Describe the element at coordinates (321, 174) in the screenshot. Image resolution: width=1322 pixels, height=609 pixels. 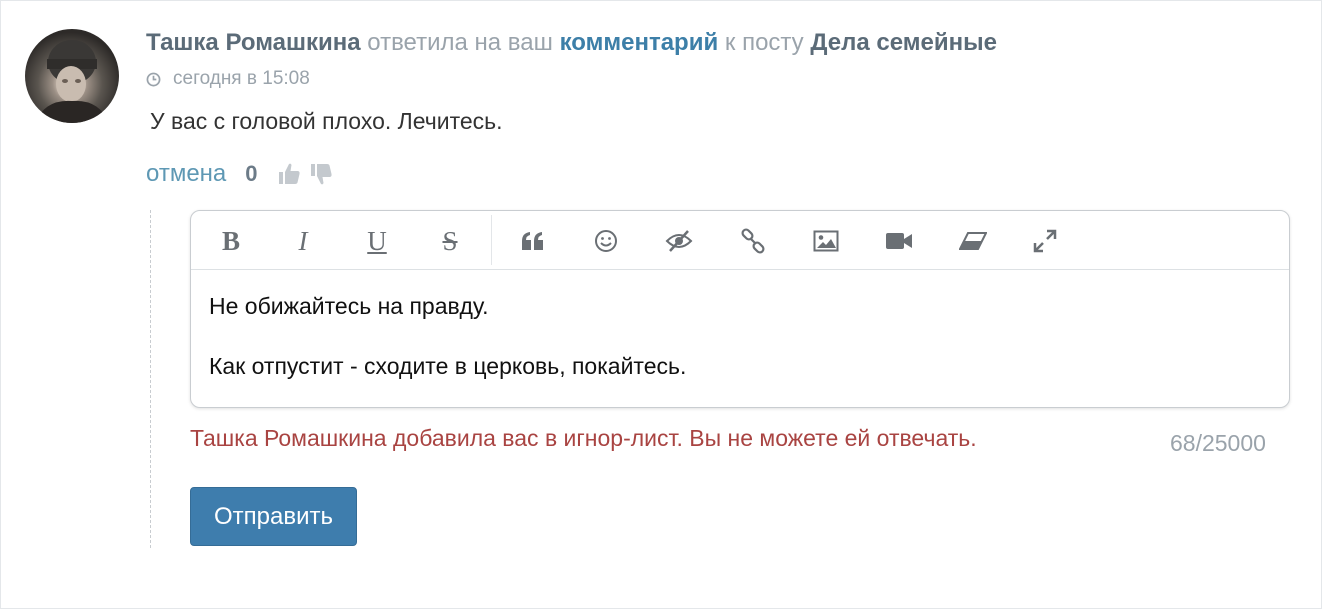
I see `thumbs-down-icon` at that location.